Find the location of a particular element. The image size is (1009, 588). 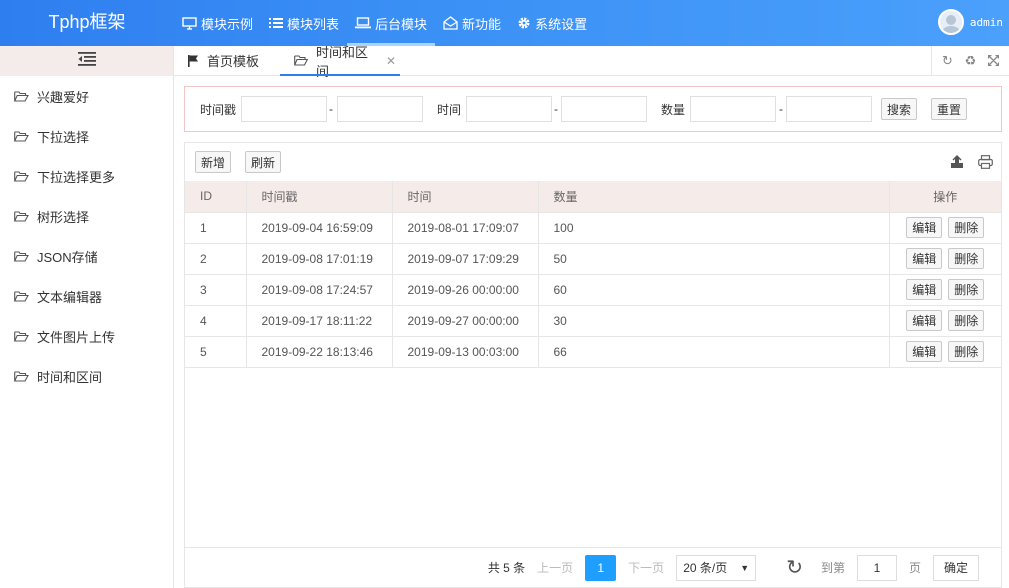

flag-icon is located at coordinates (193, 60).